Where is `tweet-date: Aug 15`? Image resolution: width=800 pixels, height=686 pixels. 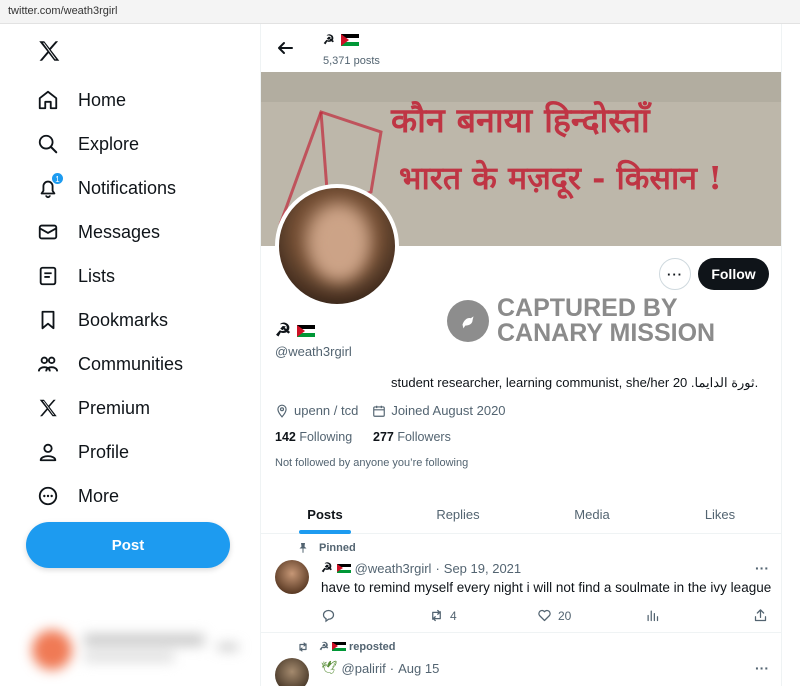
tweet-date: Aug 15 is located at coordinates (418, 668).